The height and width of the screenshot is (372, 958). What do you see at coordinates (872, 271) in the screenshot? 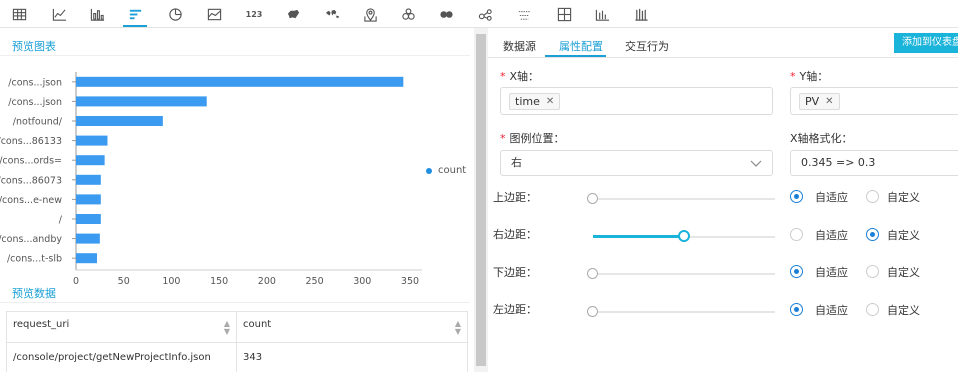
I see `bottom-margin-custom-radio` at bounding box center [872, 271].